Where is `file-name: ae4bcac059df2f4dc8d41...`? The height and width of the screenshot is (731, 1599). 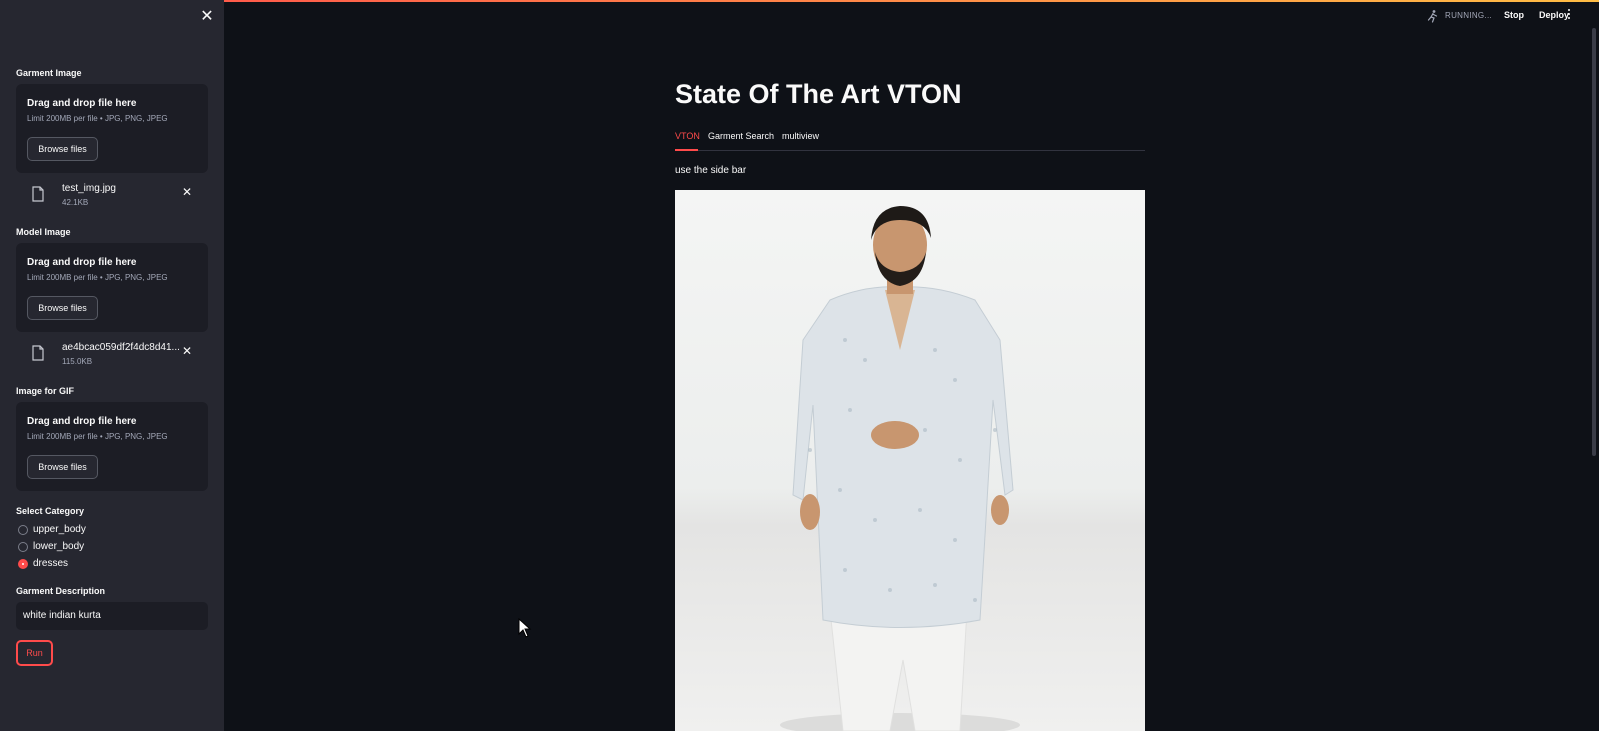
file-name: ae4bcac059df2f4dc8d41... is located at coordinates (121, 347).